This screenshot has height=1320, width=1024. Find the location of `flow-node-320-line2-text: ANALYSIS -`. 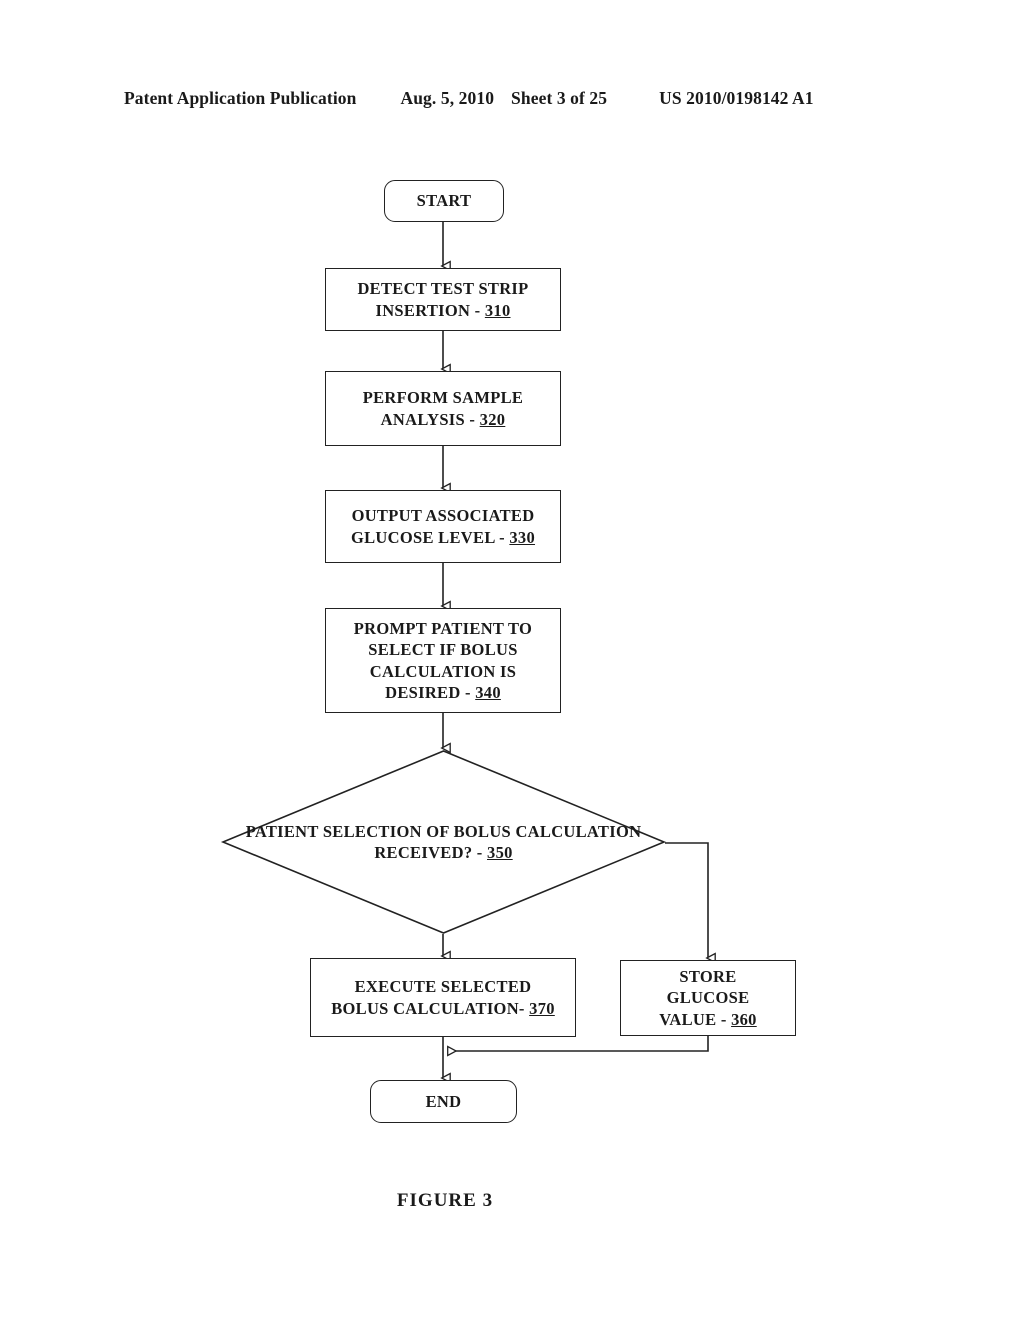

flow-node-320-line2-text: ANALYSIS - is located at coordinates (430, 419).